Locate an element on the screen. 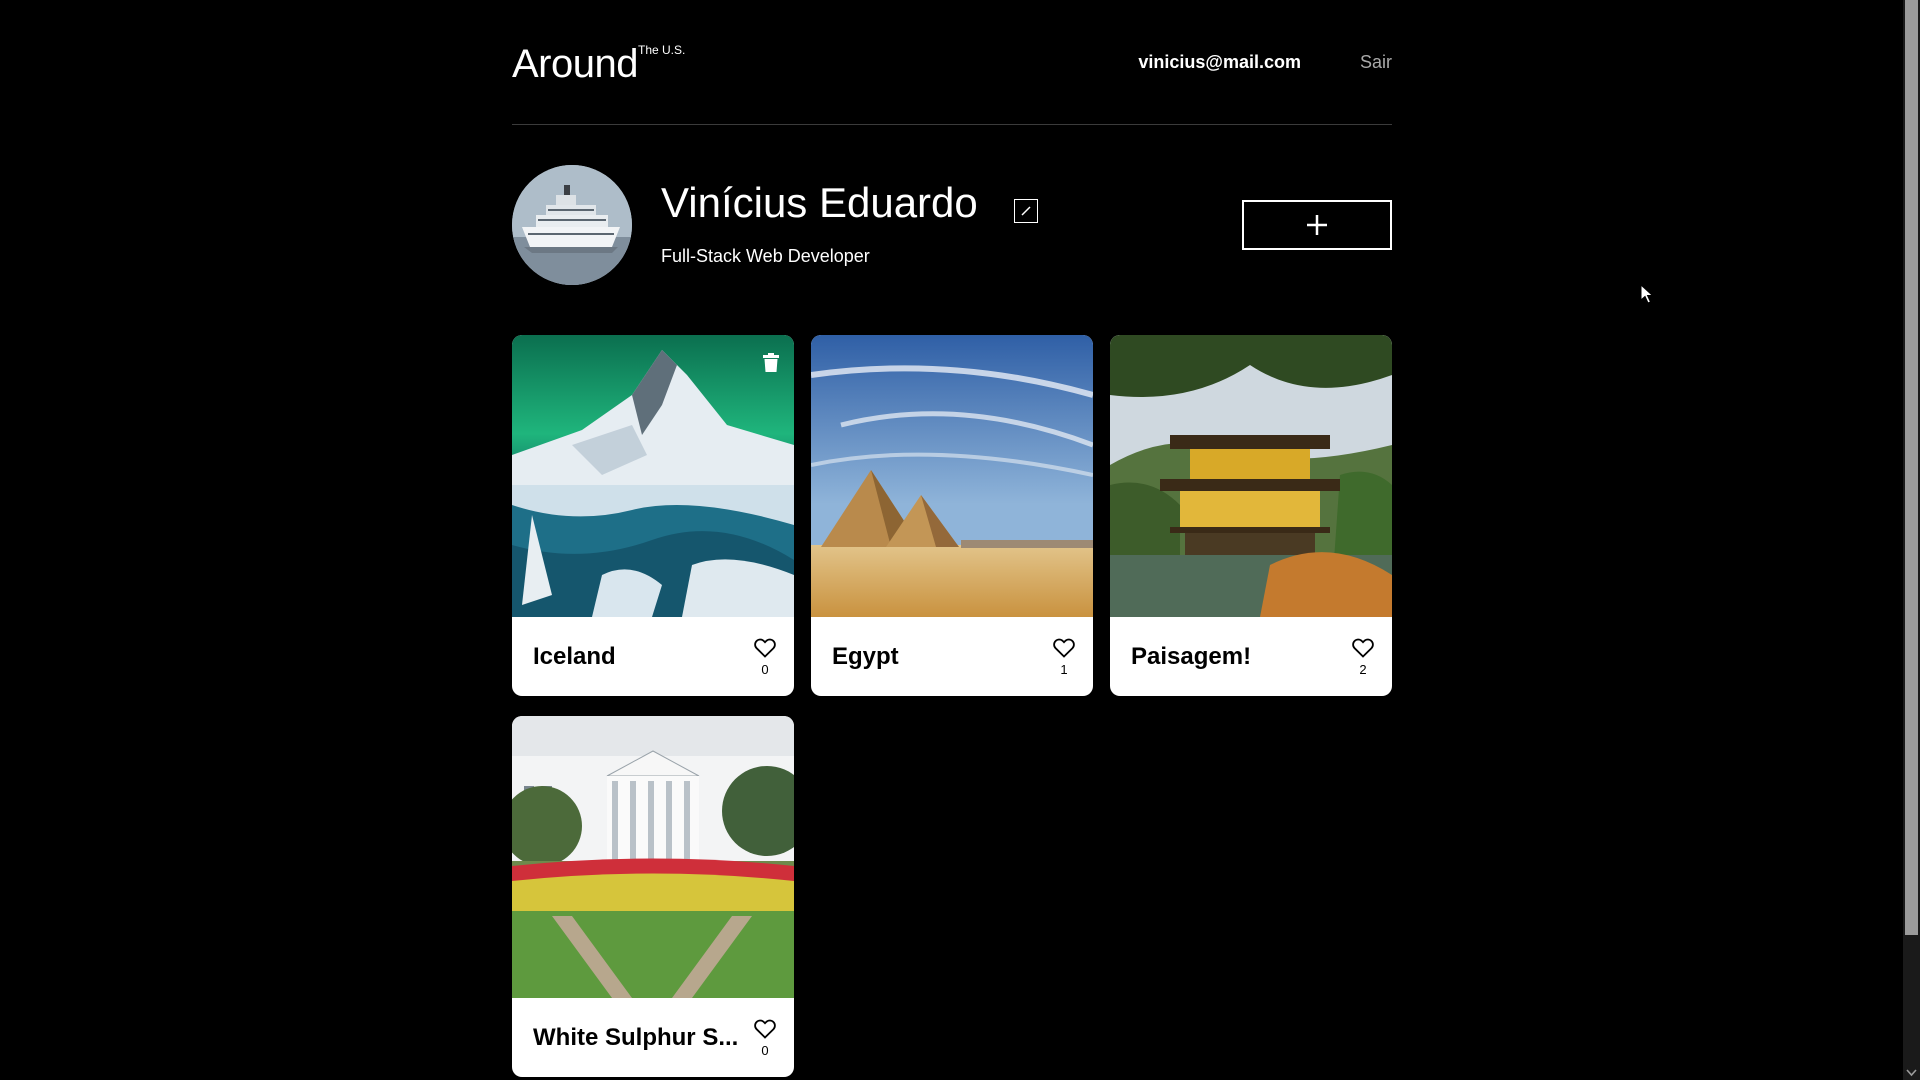 The width and height of the screenshot is (1920, 1080). like-count: 1 is located at coordinates (1064, 669).